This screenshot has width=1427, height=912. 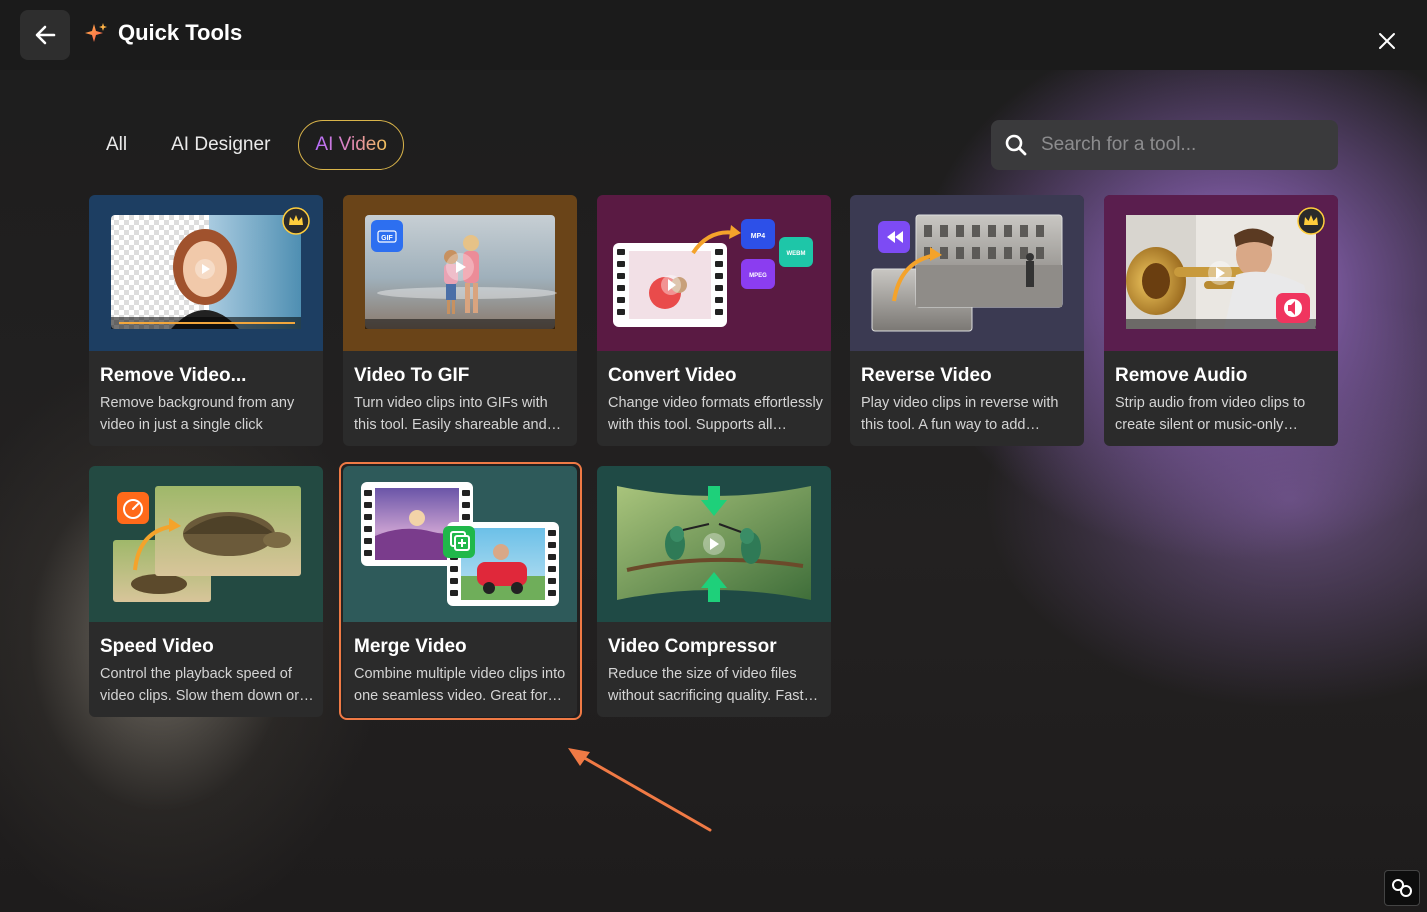 I want to click on remove-video-thumbnail, so click(x=206, y=273).